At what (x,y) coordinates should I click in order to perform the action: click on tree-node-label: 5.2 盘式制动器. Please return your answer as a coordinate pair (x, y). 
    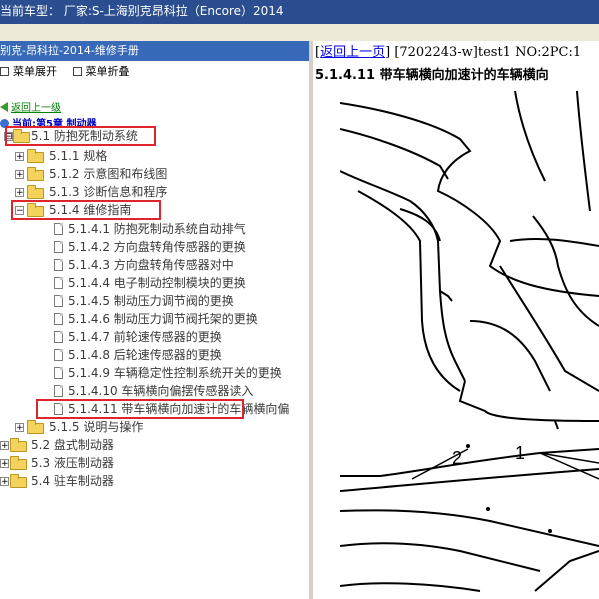
    Looking at the image, I should click on (72, 445).